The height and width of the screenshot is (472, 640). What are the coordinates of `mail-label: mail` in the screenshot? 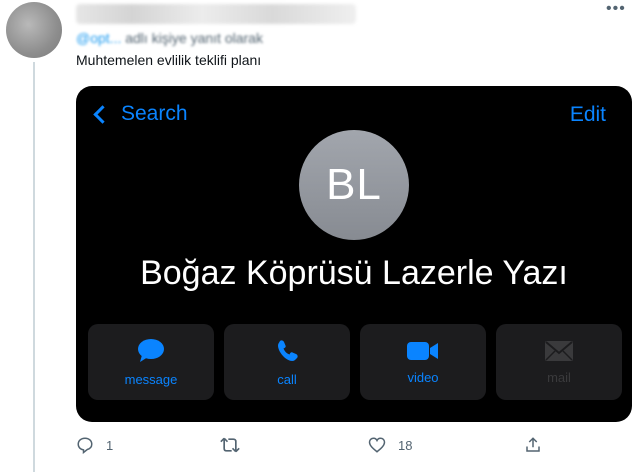 It's located at (559, 377).